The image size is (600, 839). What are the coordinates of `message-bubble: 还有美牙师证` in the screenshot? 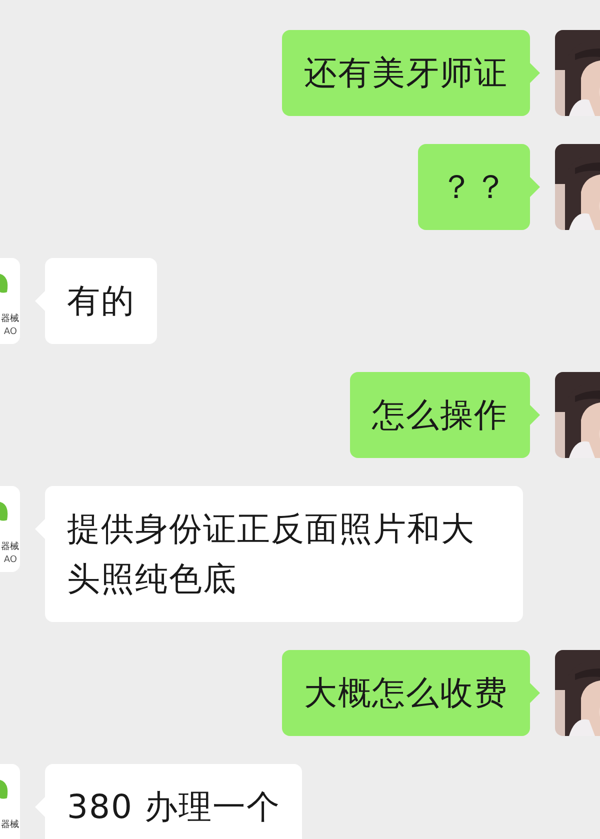 It's located at (406, 73).